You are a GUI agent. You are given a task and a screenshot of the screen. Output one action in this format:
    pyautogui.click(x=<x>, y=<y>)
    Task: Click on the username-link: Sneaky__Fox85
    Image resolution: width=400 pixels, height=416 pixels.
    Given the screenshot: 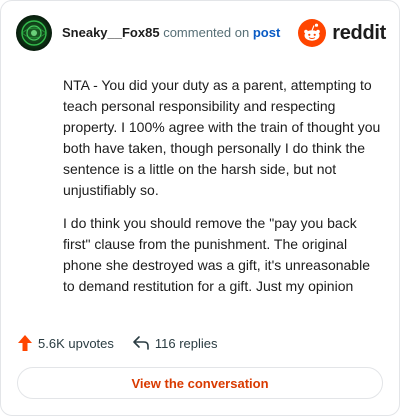 What is the action you would take?
    pyautogui.click(x=111, y=32)
    